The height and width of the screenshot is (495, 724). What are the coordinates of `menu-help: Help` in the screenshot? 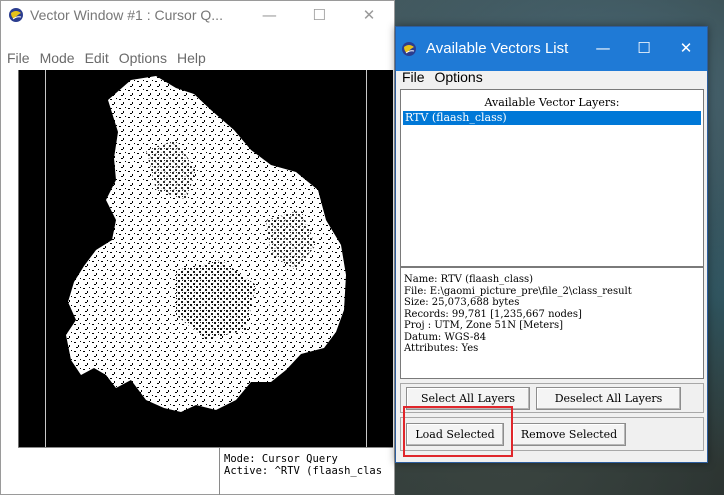 It's located at (191, 58).